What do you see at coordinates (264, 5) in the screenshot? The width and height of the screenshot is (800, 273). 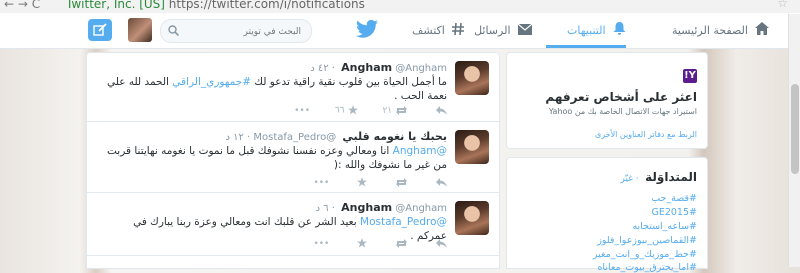 I see `url-text: https://twitter.com/i/notifications` at bounding box center [264, 5].